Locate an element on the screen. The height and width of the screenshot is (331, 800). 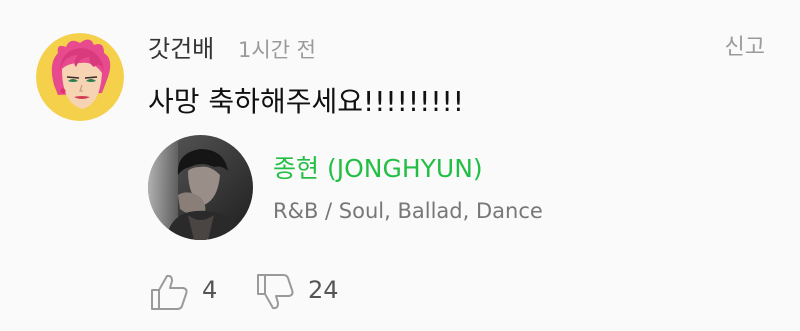
report-button: 신고 is located at coordinates (745, 48).